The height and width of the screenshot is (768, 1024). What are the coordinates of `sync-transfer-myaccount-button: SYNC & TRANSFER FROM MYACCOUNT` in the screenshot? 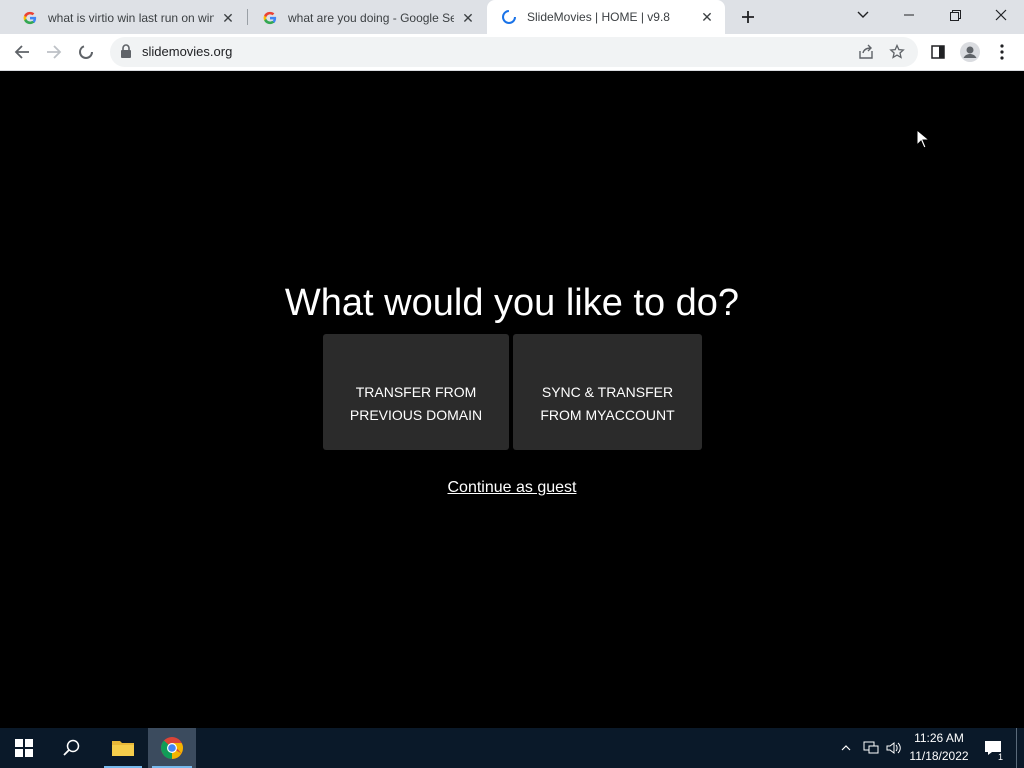 It's located at (607, 392).